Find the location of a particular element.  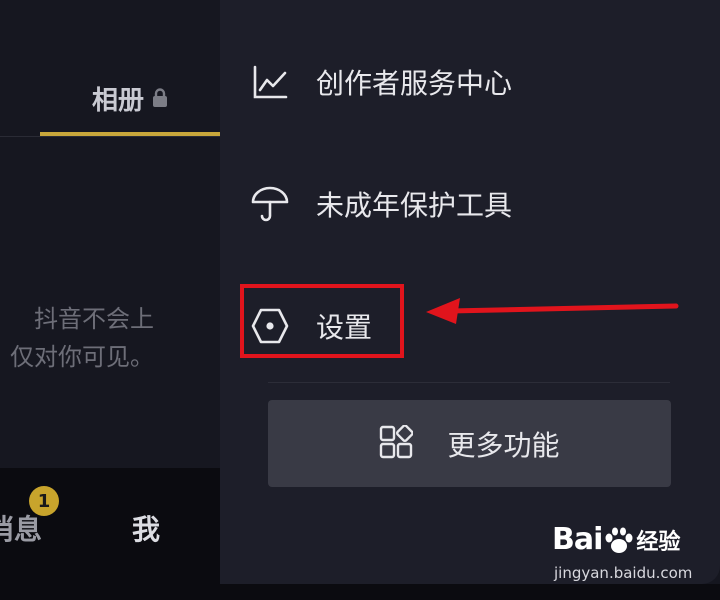

privacy-notice-line1: 抖音不会上 is located at coordinates (94, 319).